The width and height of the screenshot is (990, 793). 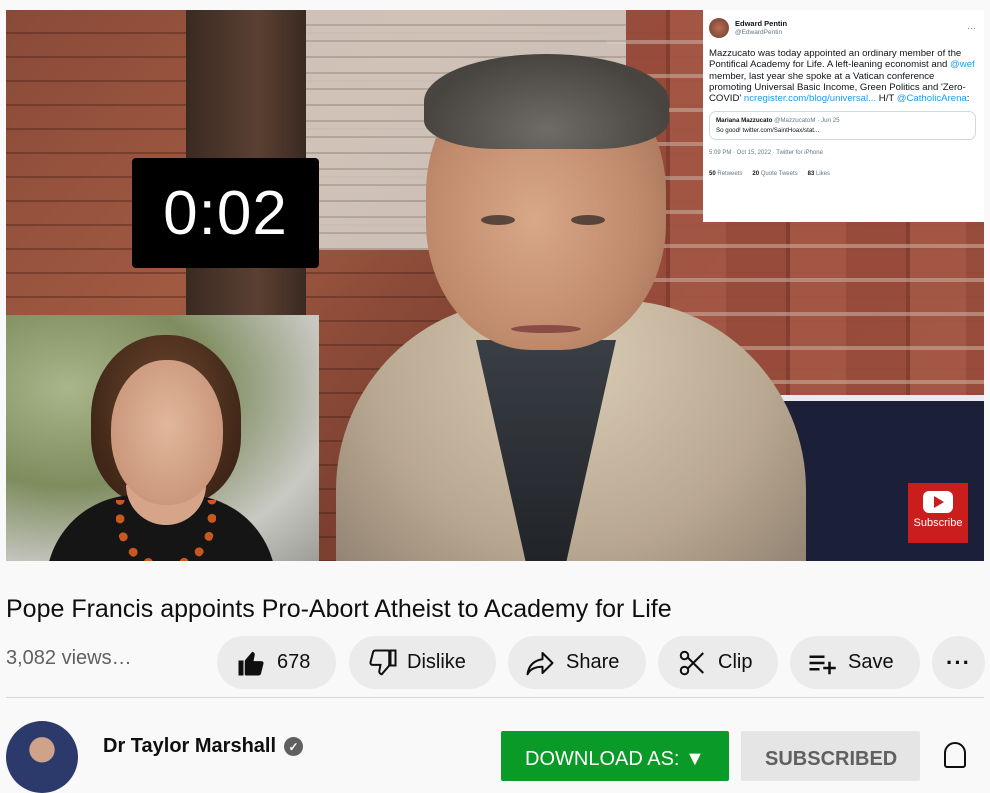 What do you see at coordinates (166, 530) in the screenshot?
I see `necklace` at bounding box center [166, 530].